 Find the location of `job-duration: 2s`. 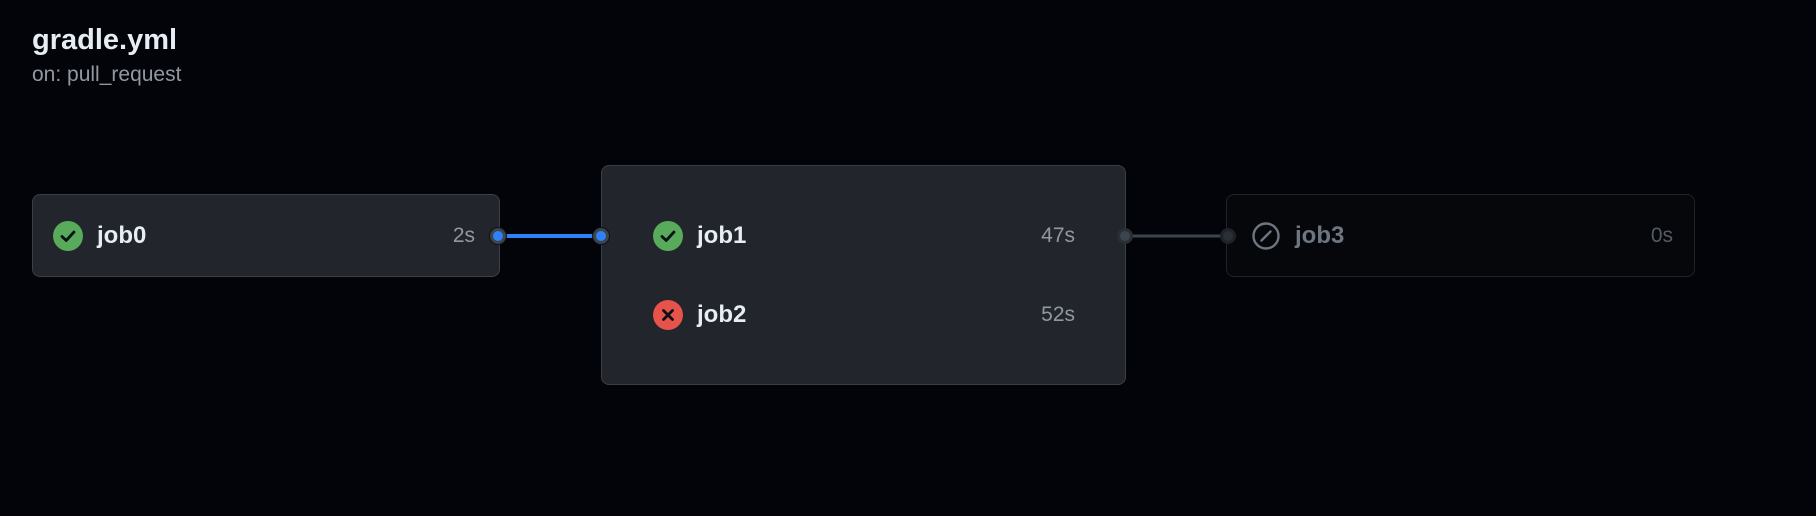

job-duration: 2s is located at coordinates (463, 235).